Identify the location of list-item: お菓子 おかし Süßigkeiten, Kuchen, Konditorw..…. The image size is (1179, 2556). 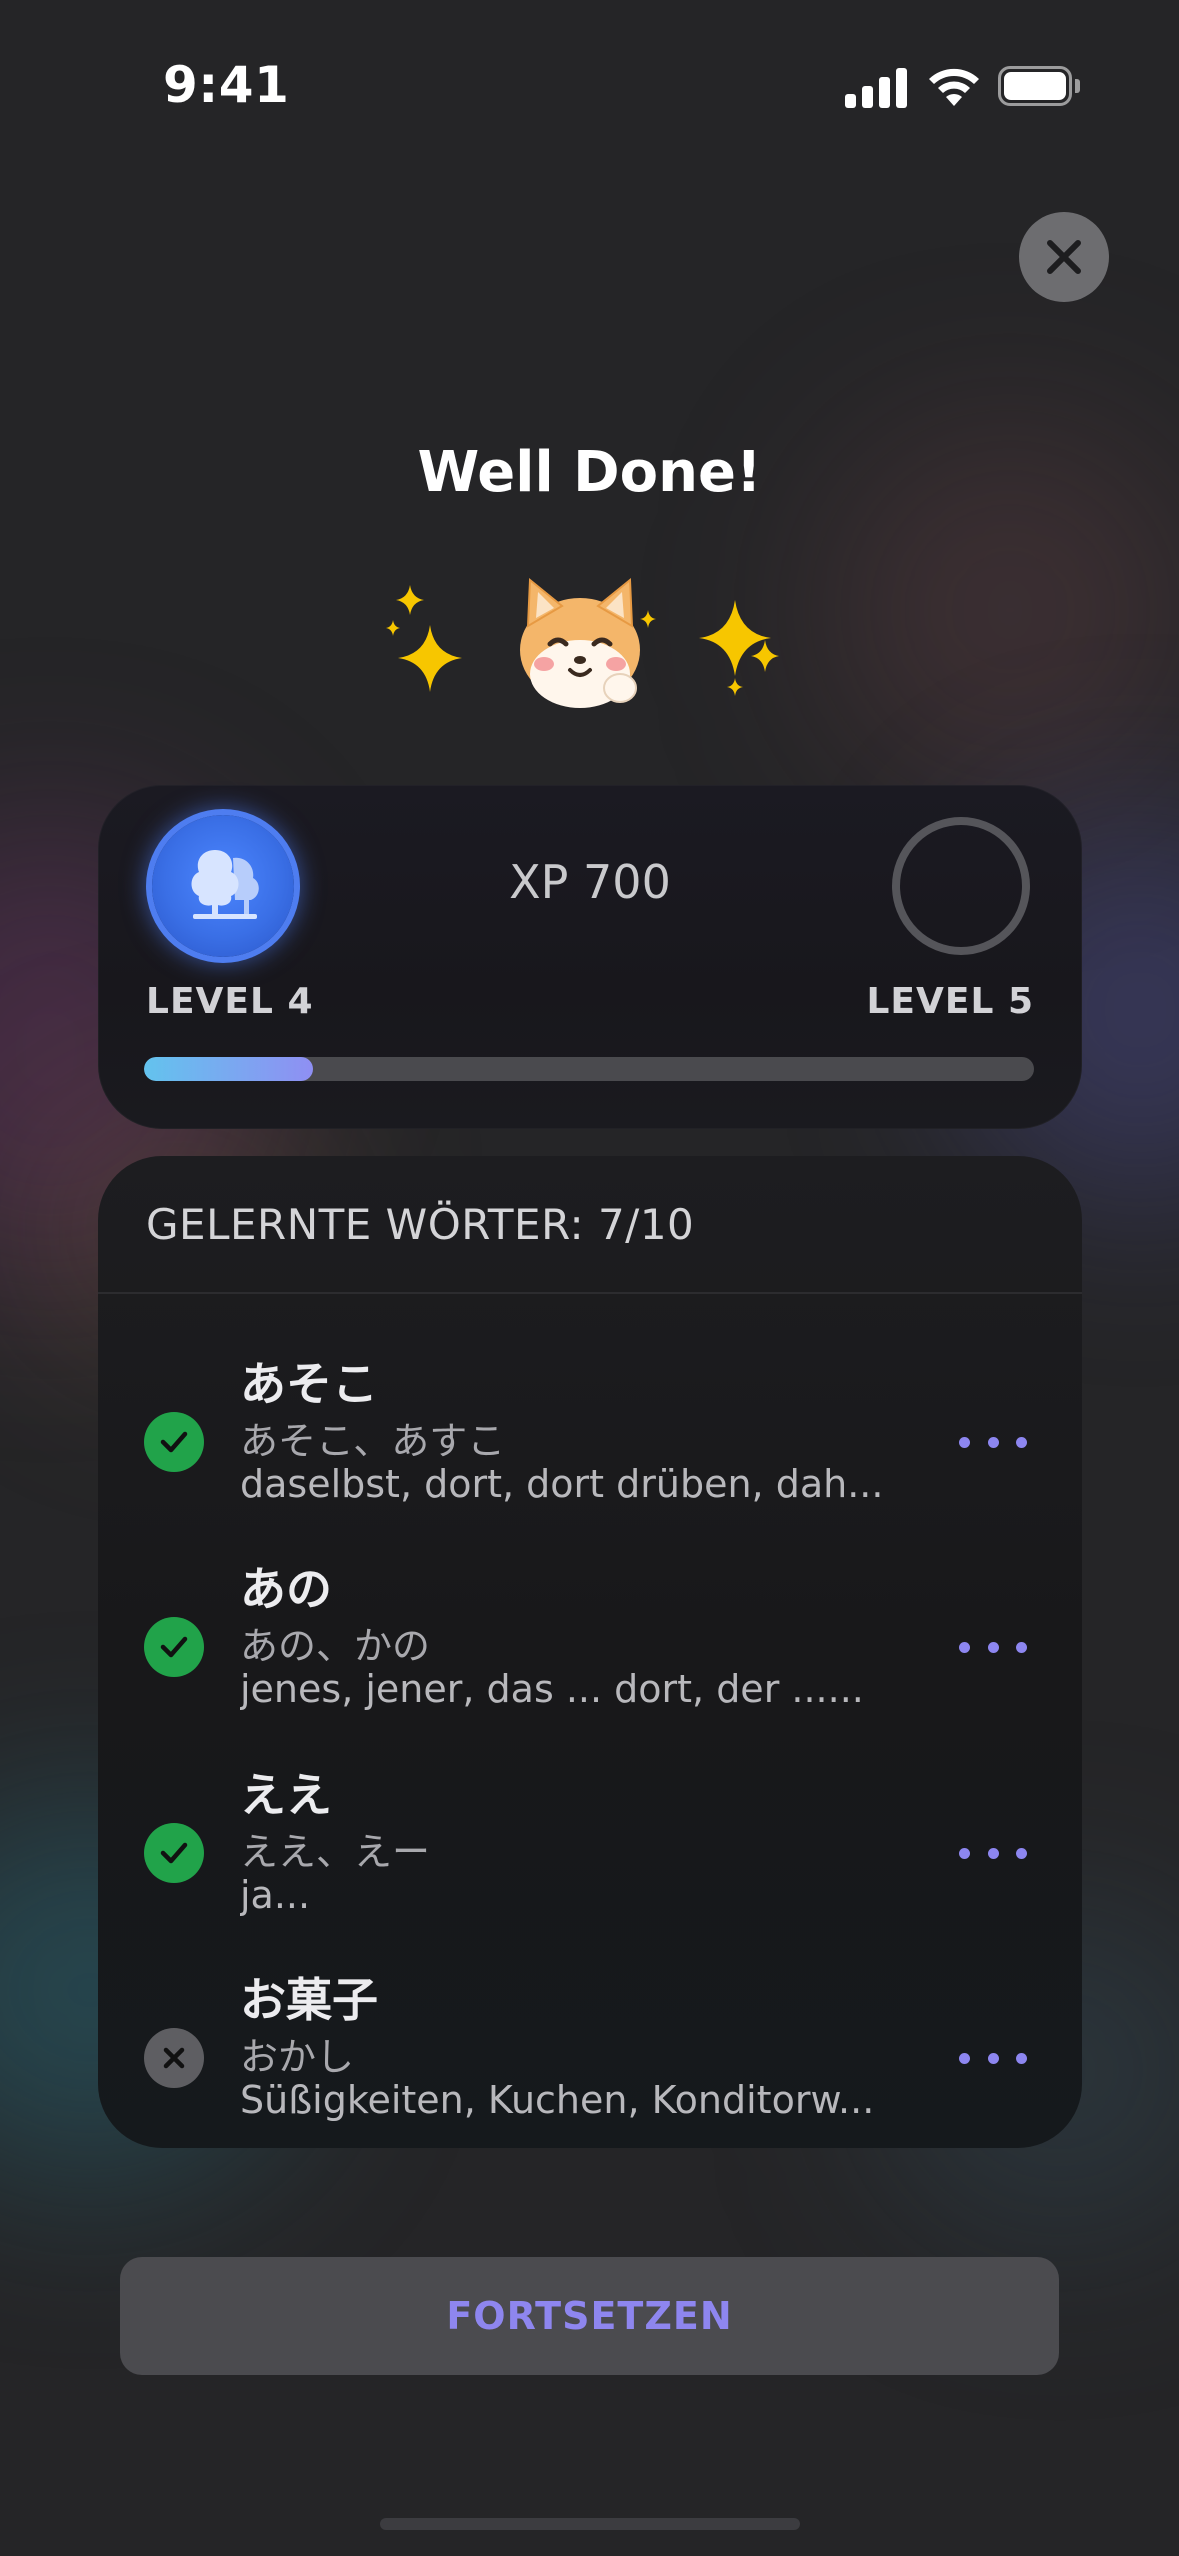
(590, 2056).